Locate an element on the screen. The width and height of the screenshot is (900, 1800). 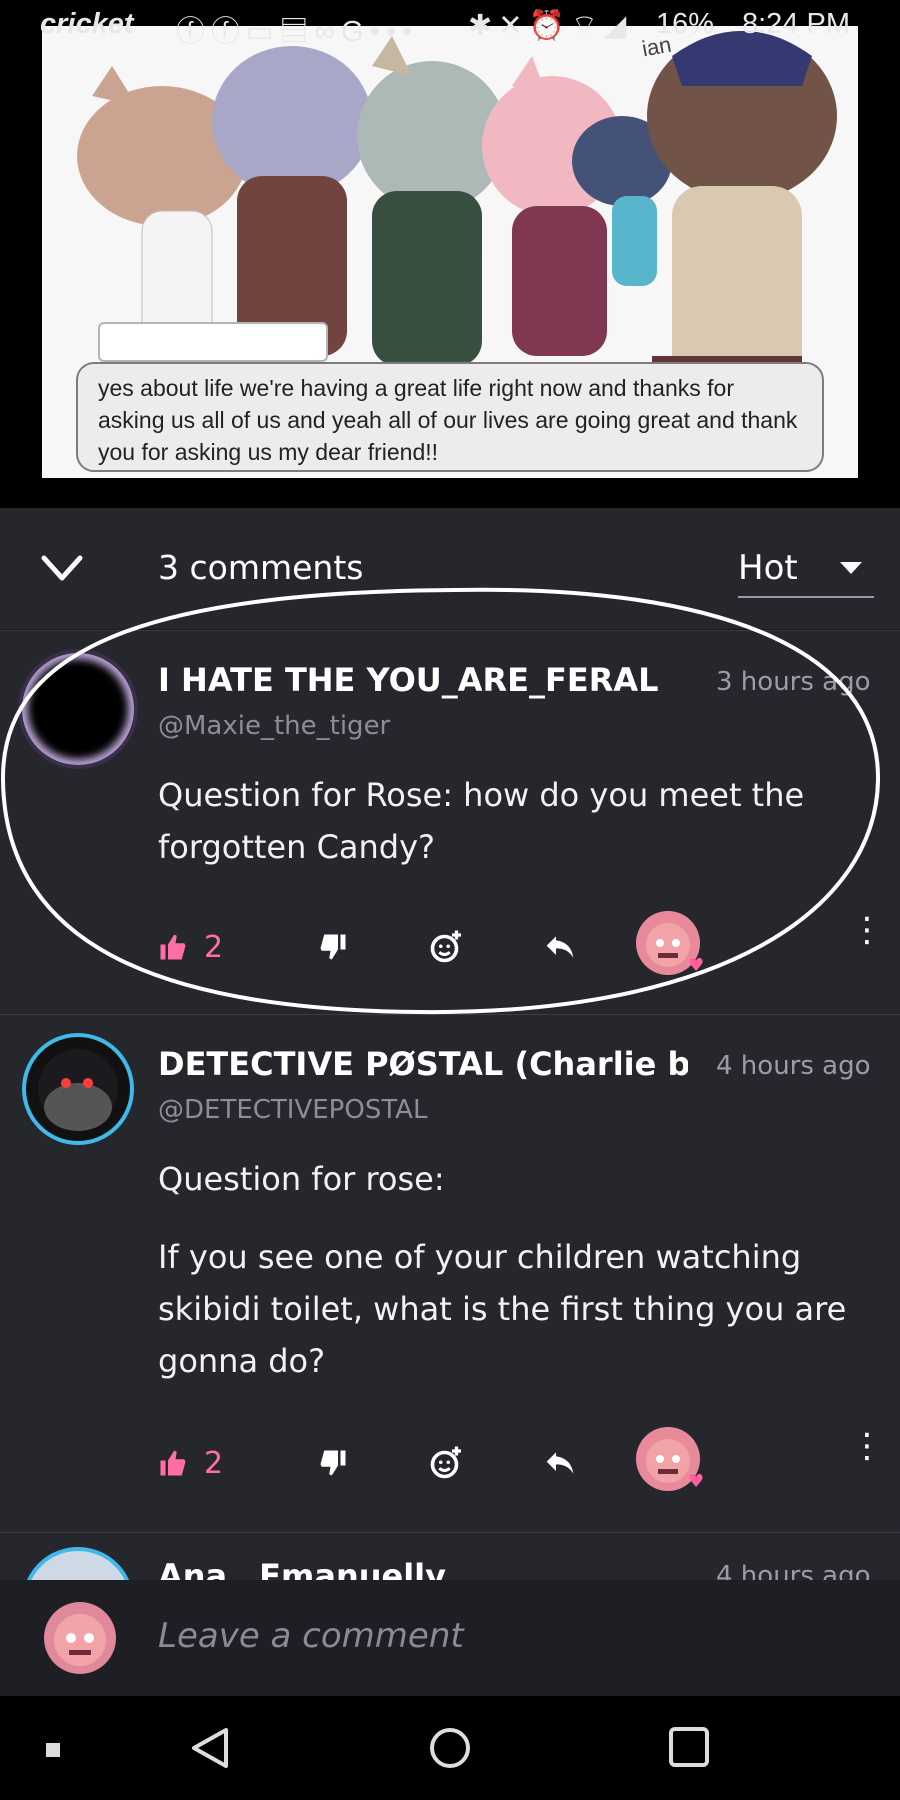
back-icon is located at coordinates (210, 1750).